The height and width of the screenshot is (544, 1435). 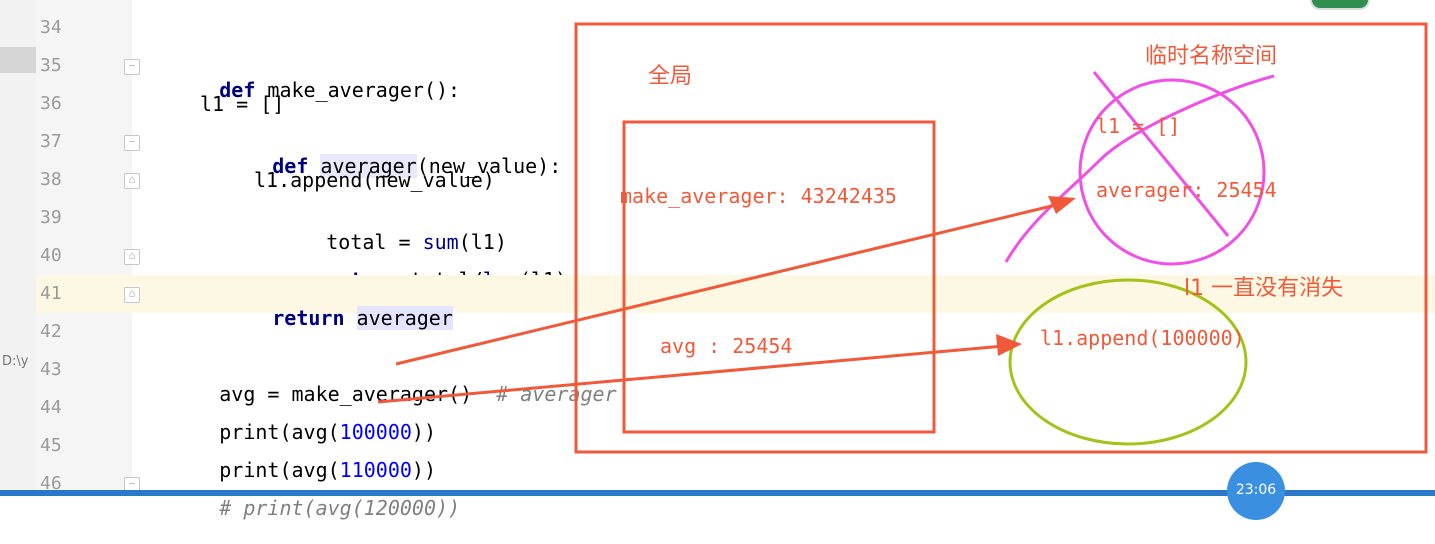 What do you see at coordinates (1142, 338) in the screenshot?
I see `append-call-annotation: l1.append(100000)` at bounding box center [1142, 338].